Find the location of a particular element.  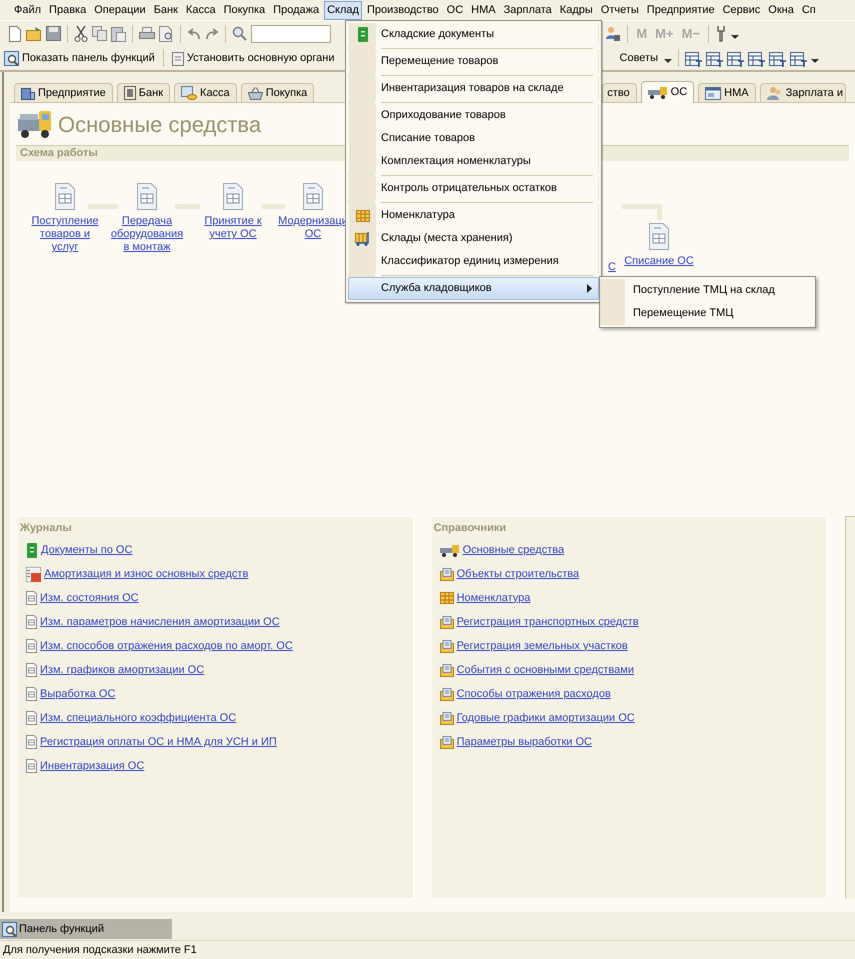

scheme-link: Поступление товаров и услуг is located at coordinates (64, 234).